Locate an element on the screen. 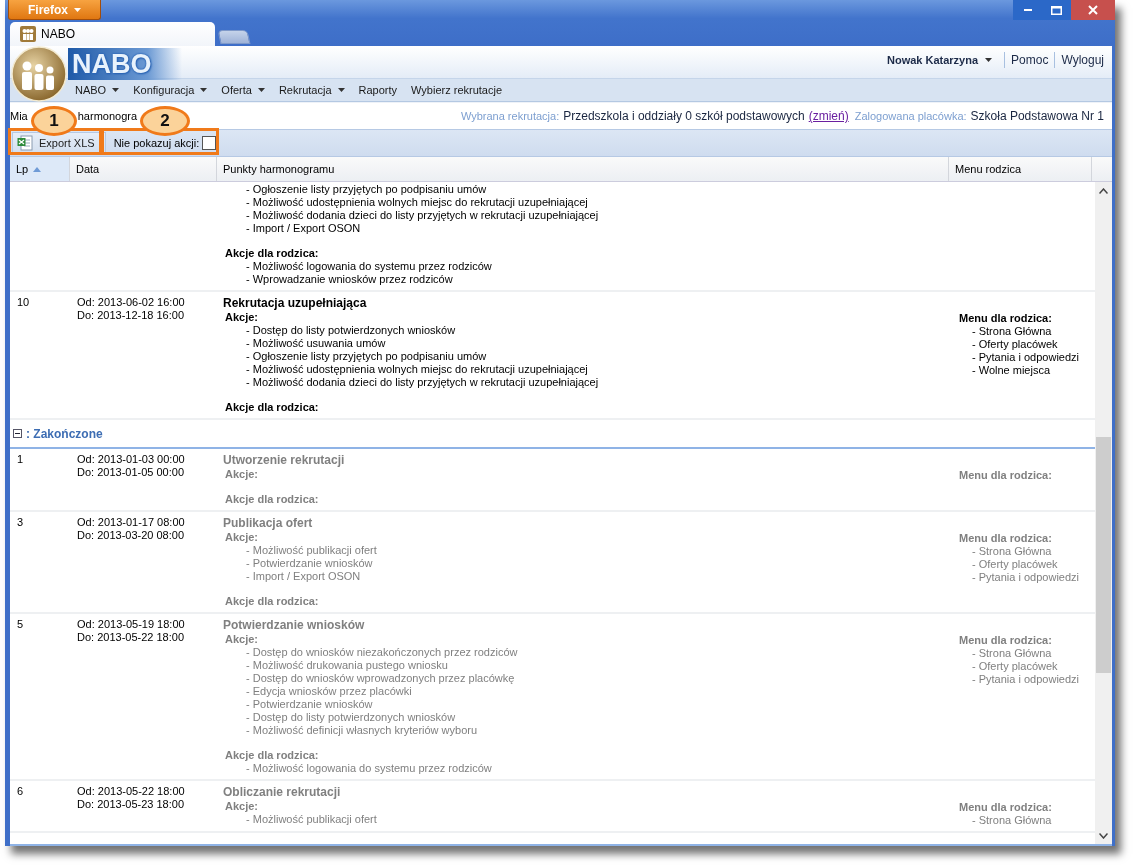 This screenshot has height=865, width=1139. date-text: Do: 2013-01-05 00:00 is located at coordinates (131, 472).